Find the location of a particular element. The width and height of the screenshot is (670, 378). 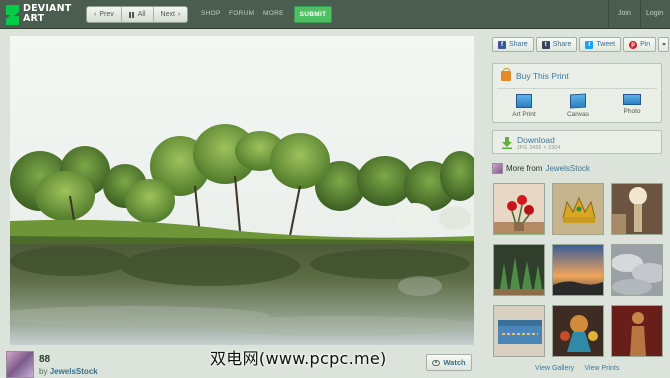

art-print-label: Art Print is located at coordinates (524, 114).